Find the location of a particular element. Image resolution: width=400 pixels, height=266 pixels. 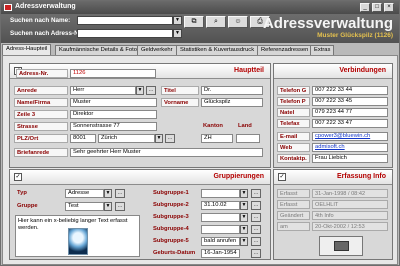

info-value-erfasst-1: 31-Jan-1998 / 08:42 is located at coordinates (350, 193).